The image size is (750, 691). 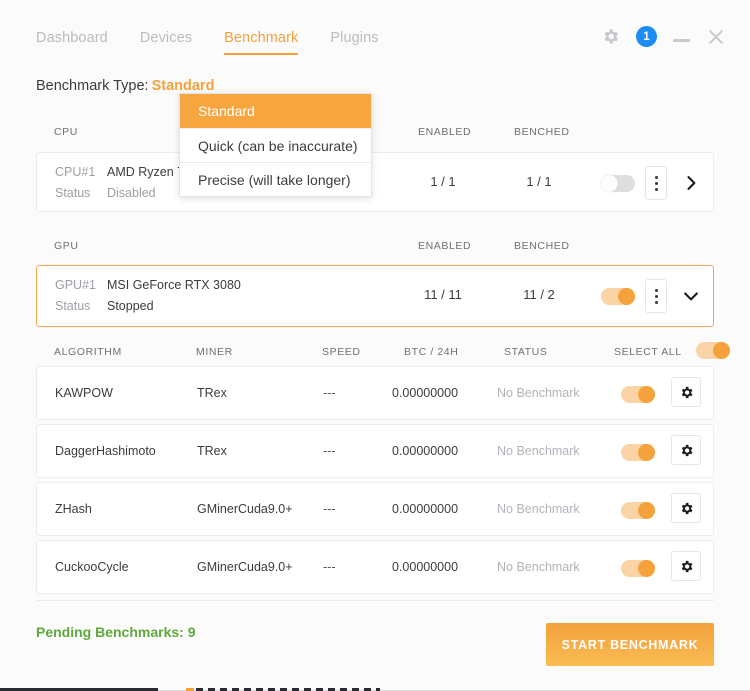 What do you see at coordinates (443, 181) in the screenshot?
I see `cpu-enabled-count: 1 / 1` at bounding box center [443, 181].